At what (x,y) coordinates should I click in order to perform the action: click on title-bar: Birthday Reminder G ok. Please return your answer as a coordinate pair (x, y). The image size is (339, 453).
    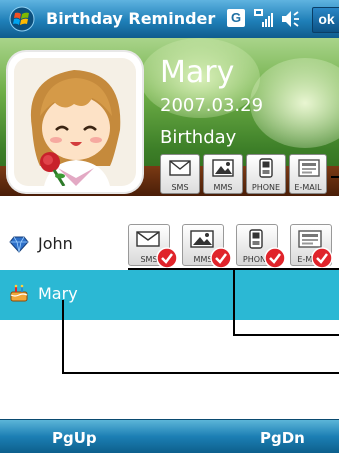
    Looking at the image, I should click on (169, 19).